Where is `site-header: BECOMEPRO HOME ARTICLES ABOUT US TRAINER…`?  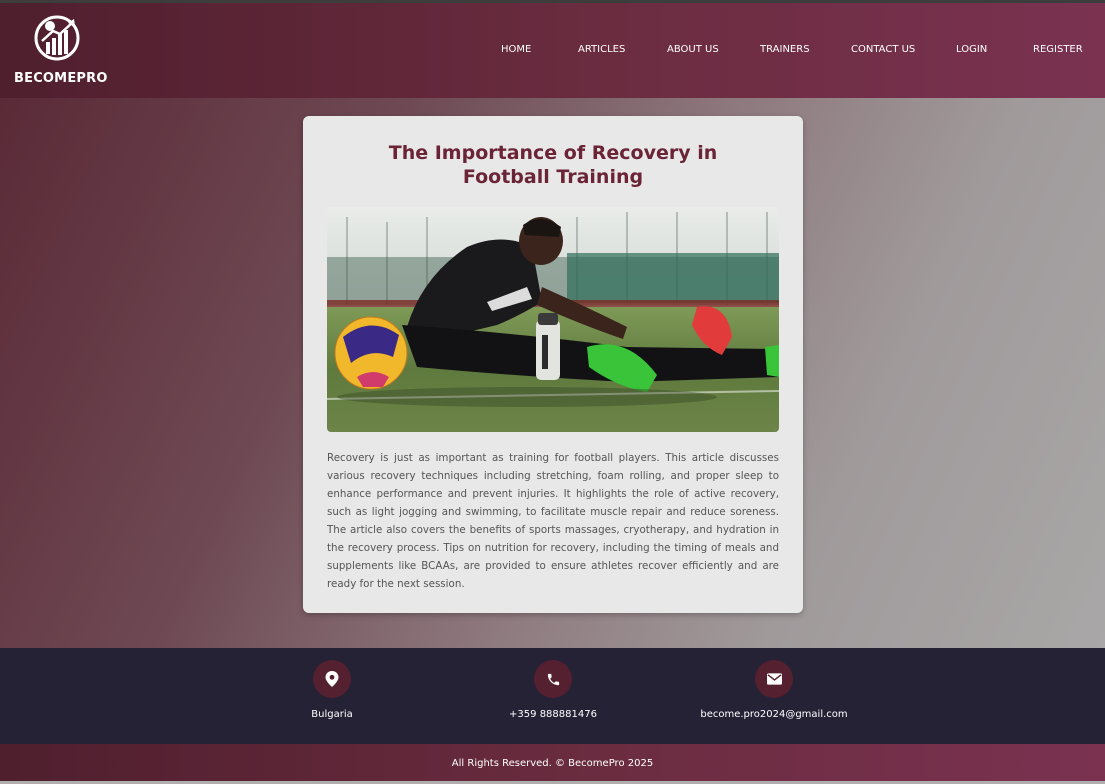
site-header: BECOMEPRO HOME ARTICLES ABOUT US TRAINER… is located at coordinates (552, 50).